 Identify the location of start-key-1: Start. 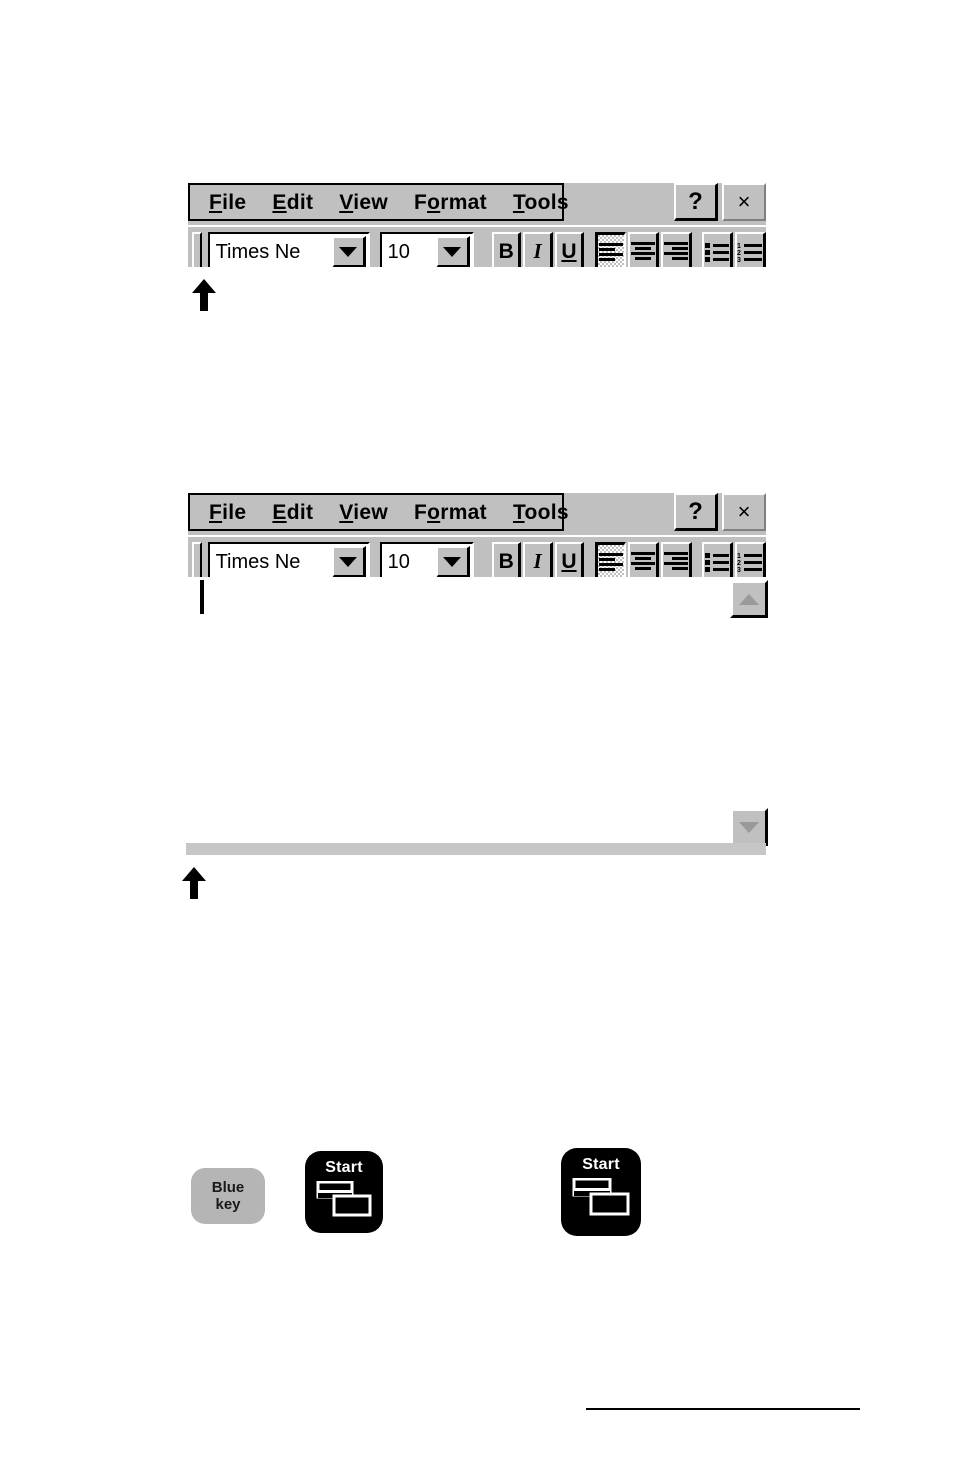
(344, 1192).